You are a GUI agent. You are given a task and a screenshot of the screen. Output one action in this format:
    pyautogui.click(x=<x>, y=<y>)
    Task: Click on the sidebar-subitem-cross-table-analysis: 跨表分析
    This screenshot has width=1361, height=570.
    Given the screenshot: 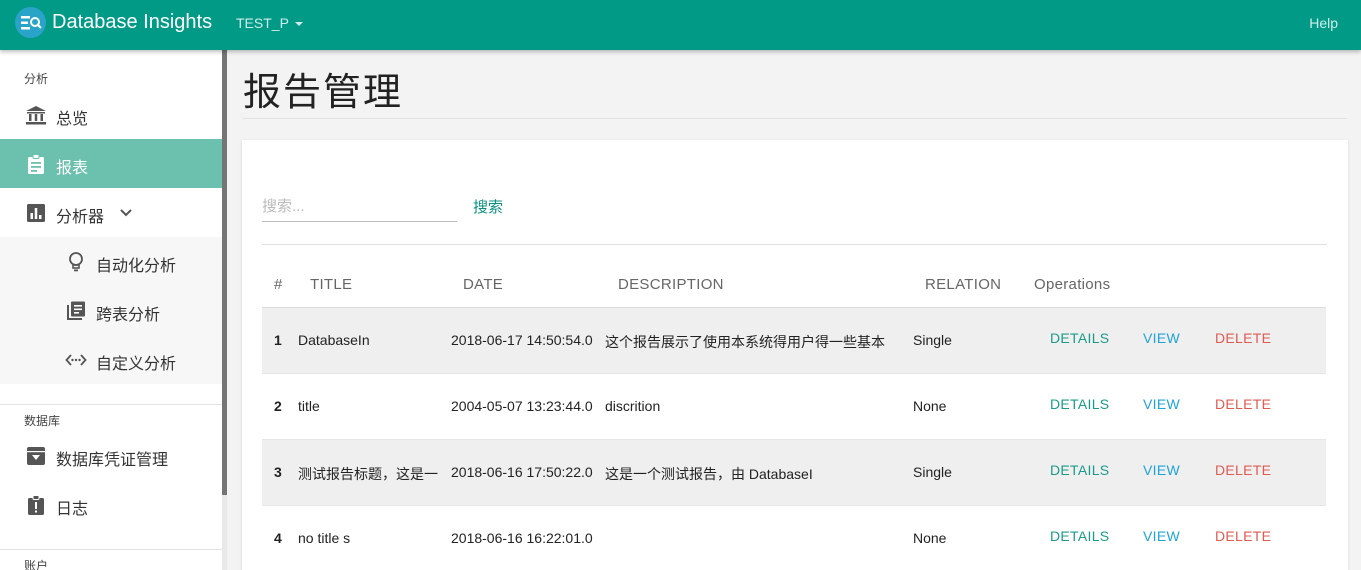 What is the action you would take?
    pyautogui.click(x=111, y=310)
    